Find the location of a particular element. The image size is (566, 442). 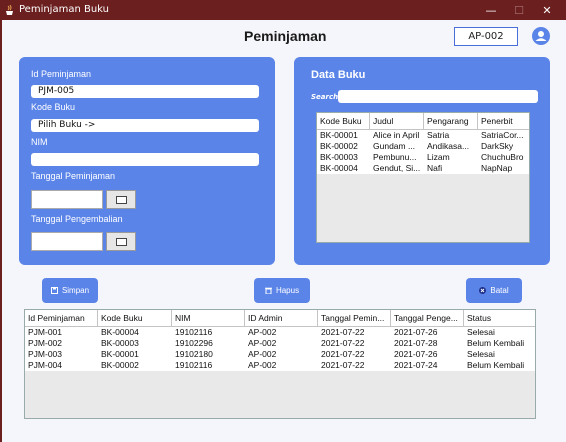

batal-button: Batal is located at coordinates (494, 290).